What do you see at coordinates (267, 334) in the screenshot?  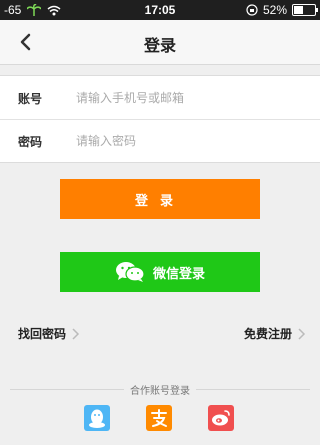 I see `register-label: 免费注册` at bounding box center [267, 334].